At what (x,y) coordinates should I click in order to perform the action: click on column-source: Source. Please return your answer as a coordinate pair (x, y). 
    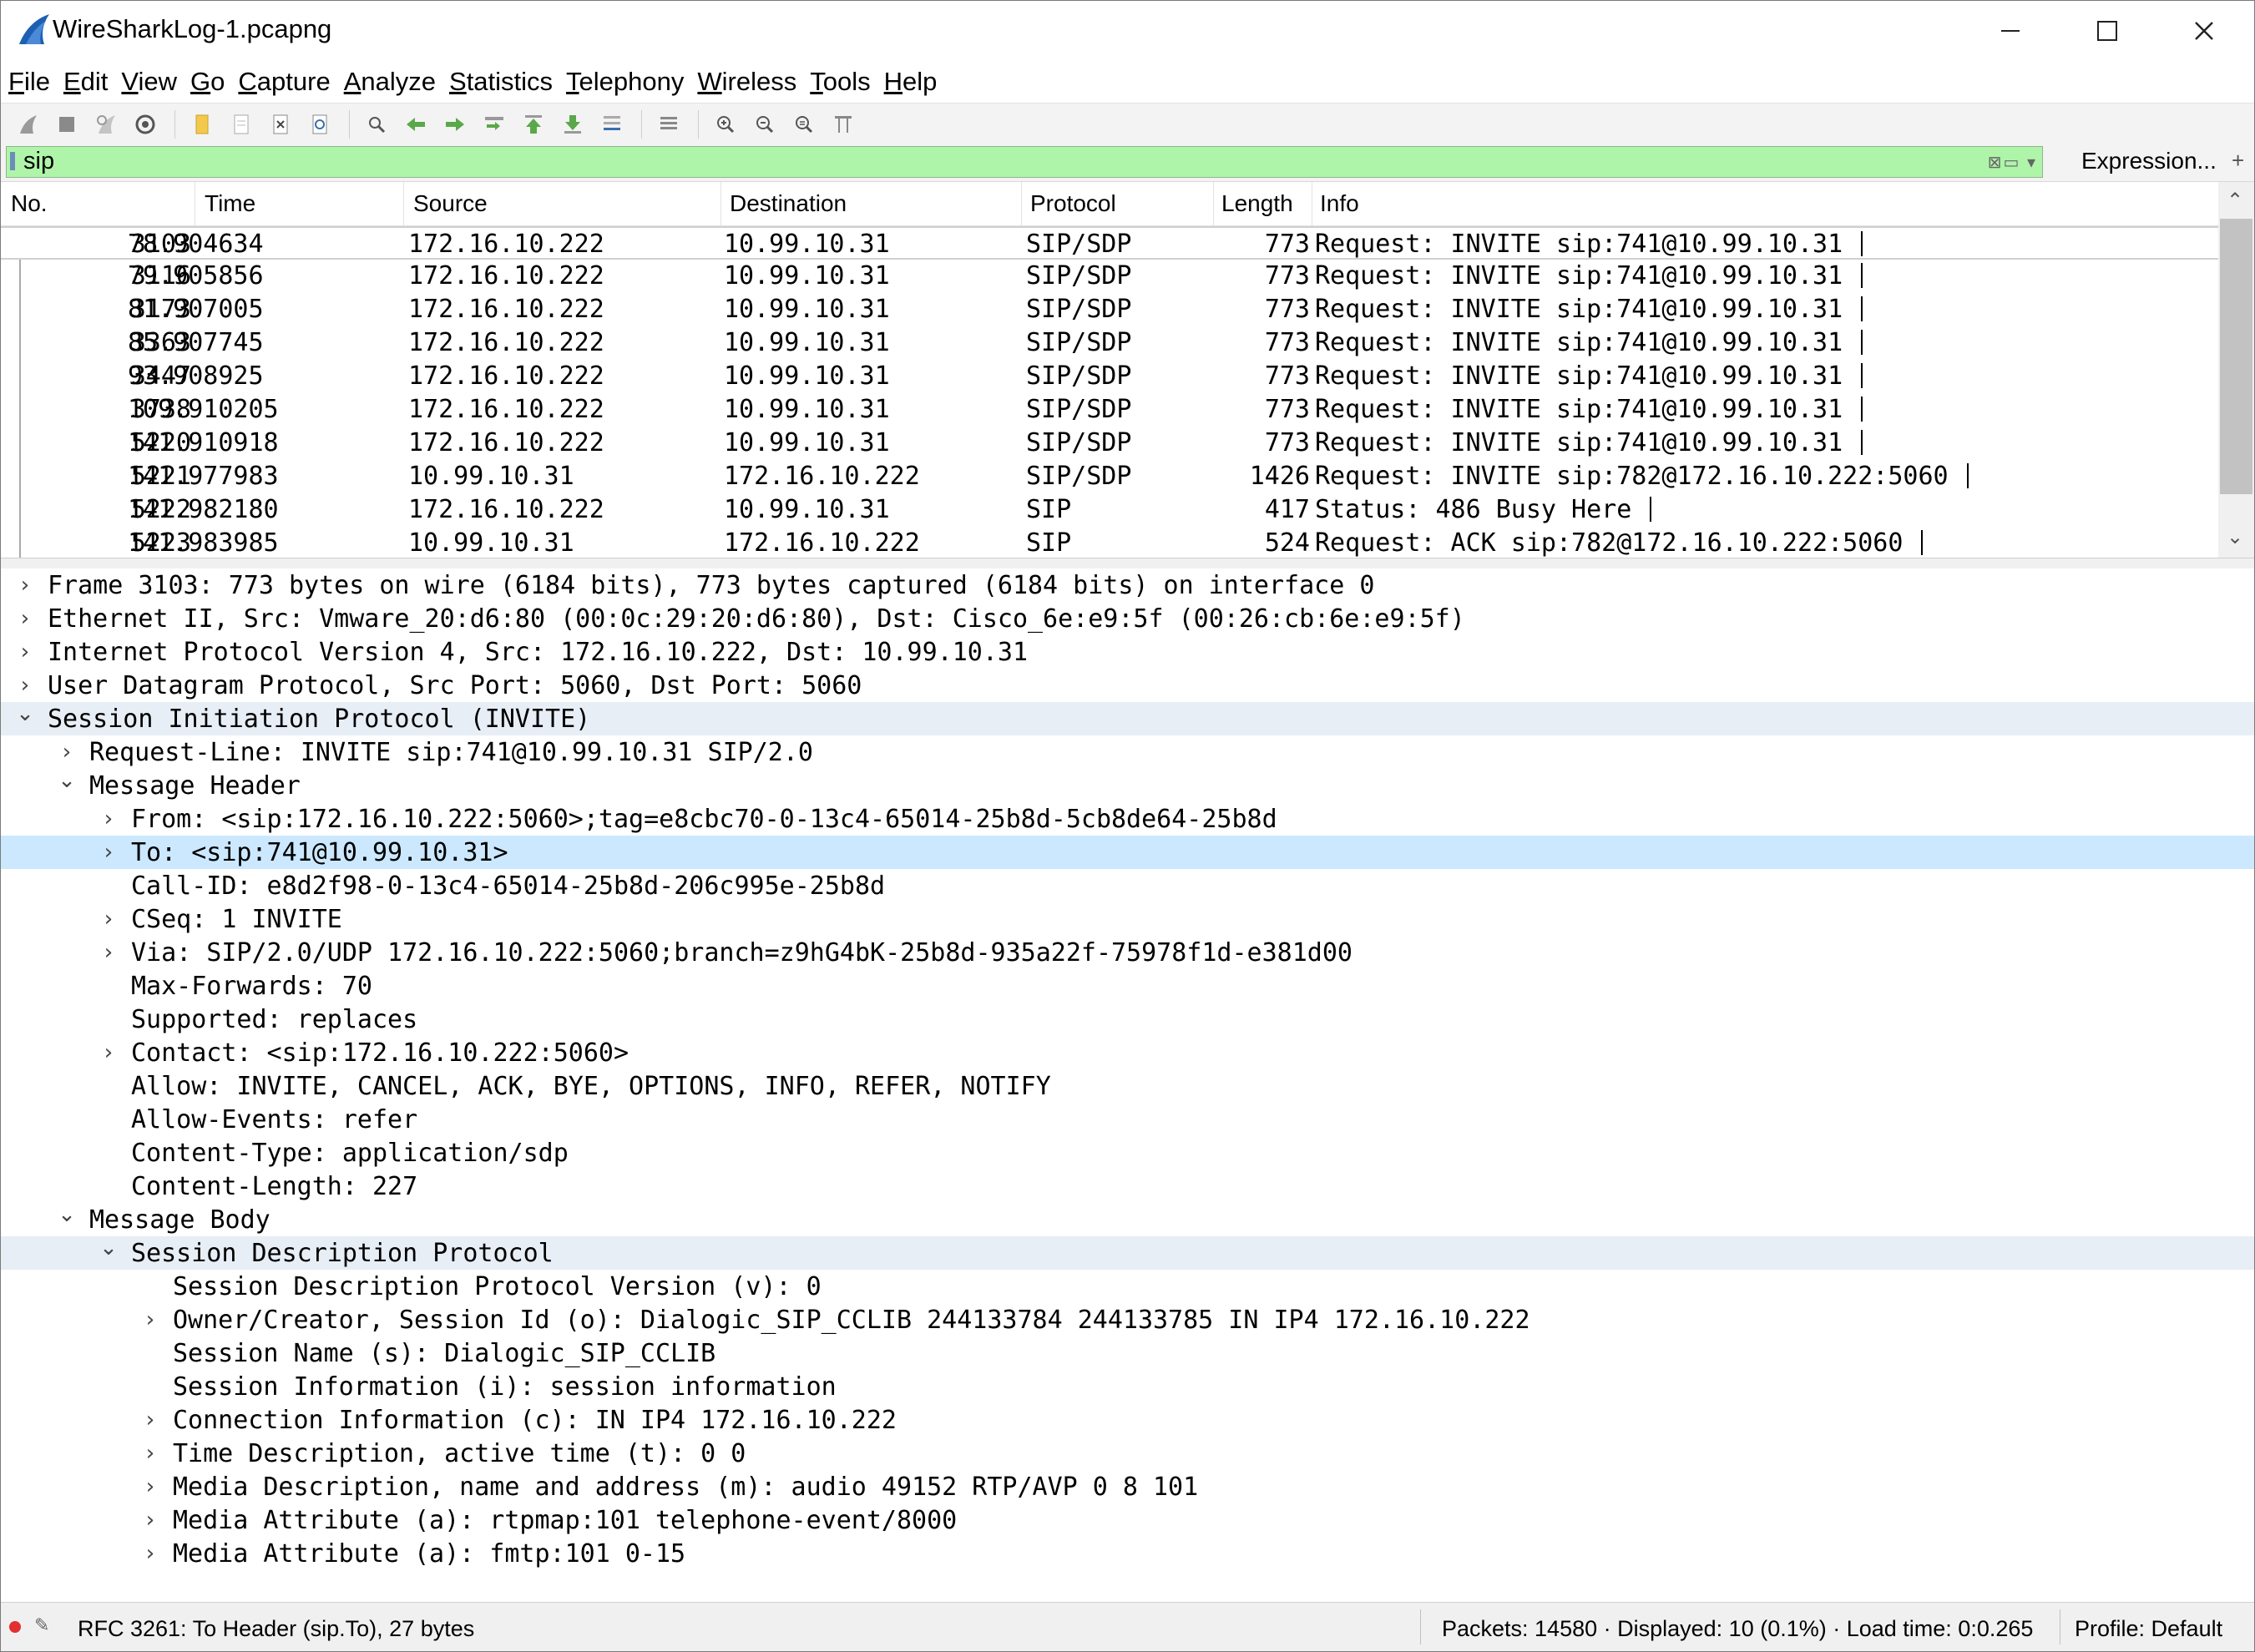
    Looking at the image, I should click on (450, 203).